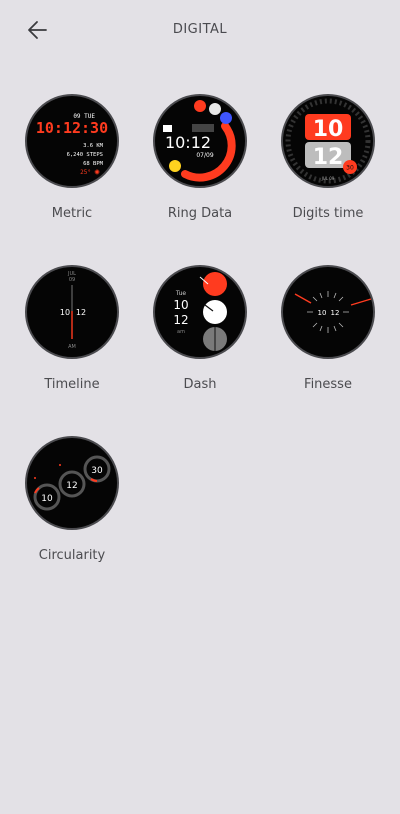 The width and height of the screenshot is (400, 814). I want to click on ring-date: 07/09, so click(204, 155).